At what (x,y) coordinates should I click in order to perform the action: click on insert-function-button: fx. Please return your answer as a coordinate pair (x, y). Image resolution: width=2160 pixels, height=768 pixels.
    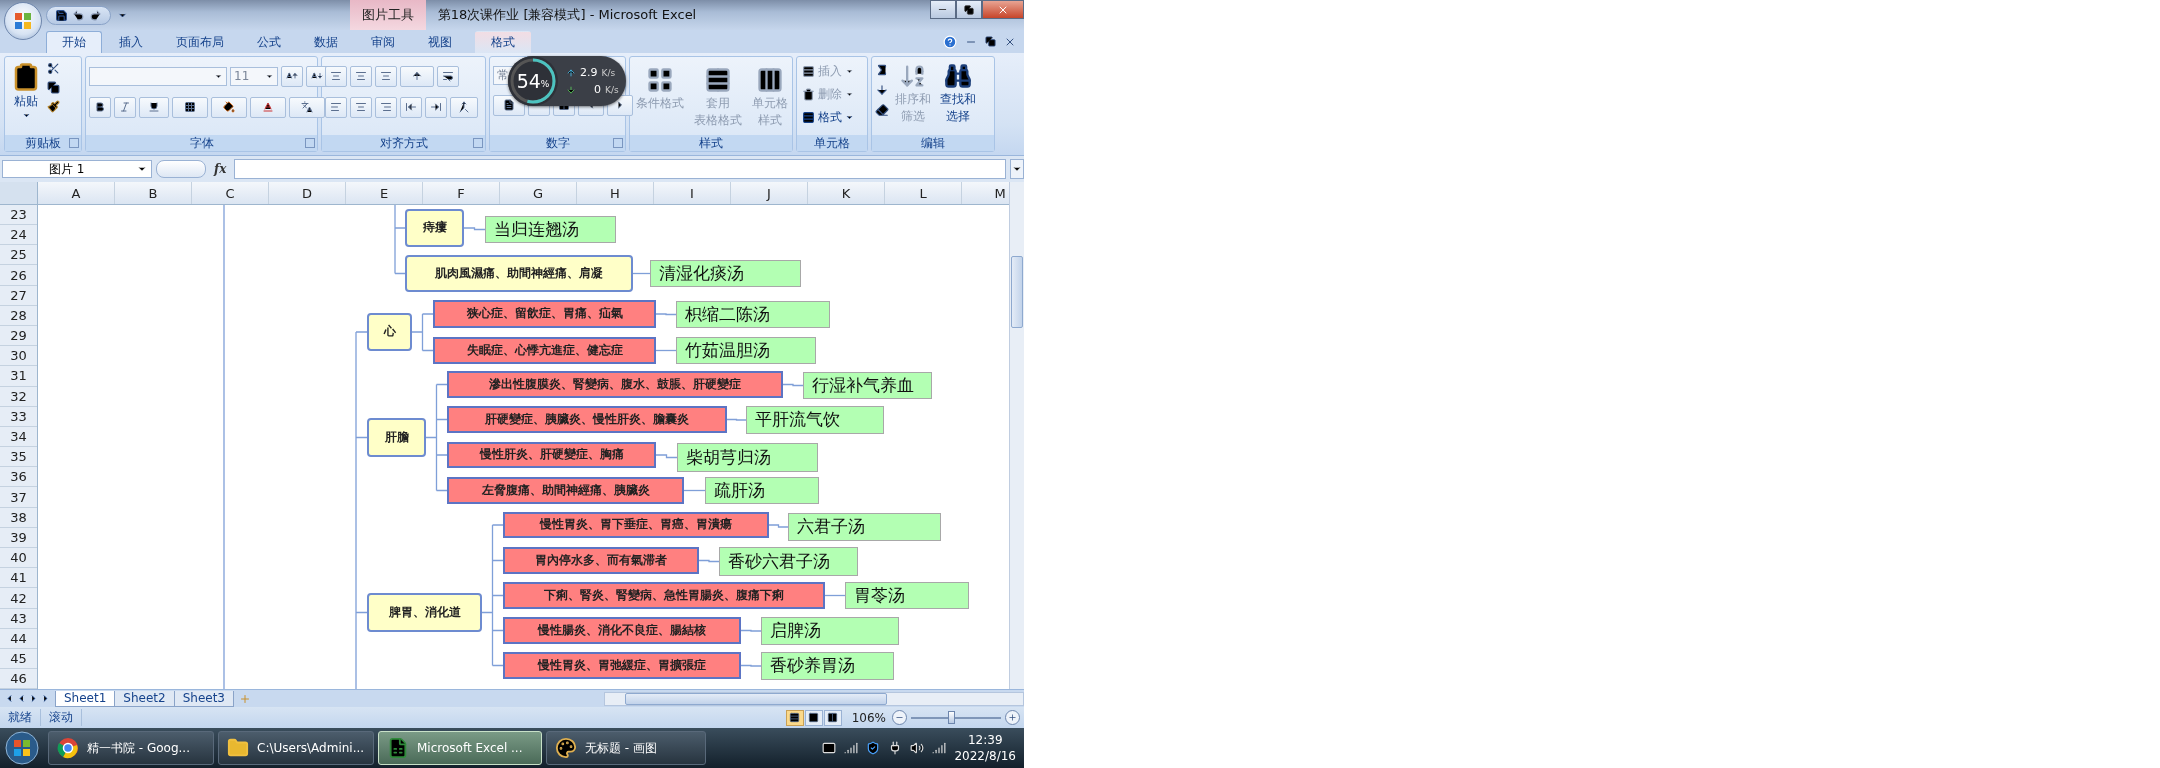
    Looking at the image, I should click on (220, 169).